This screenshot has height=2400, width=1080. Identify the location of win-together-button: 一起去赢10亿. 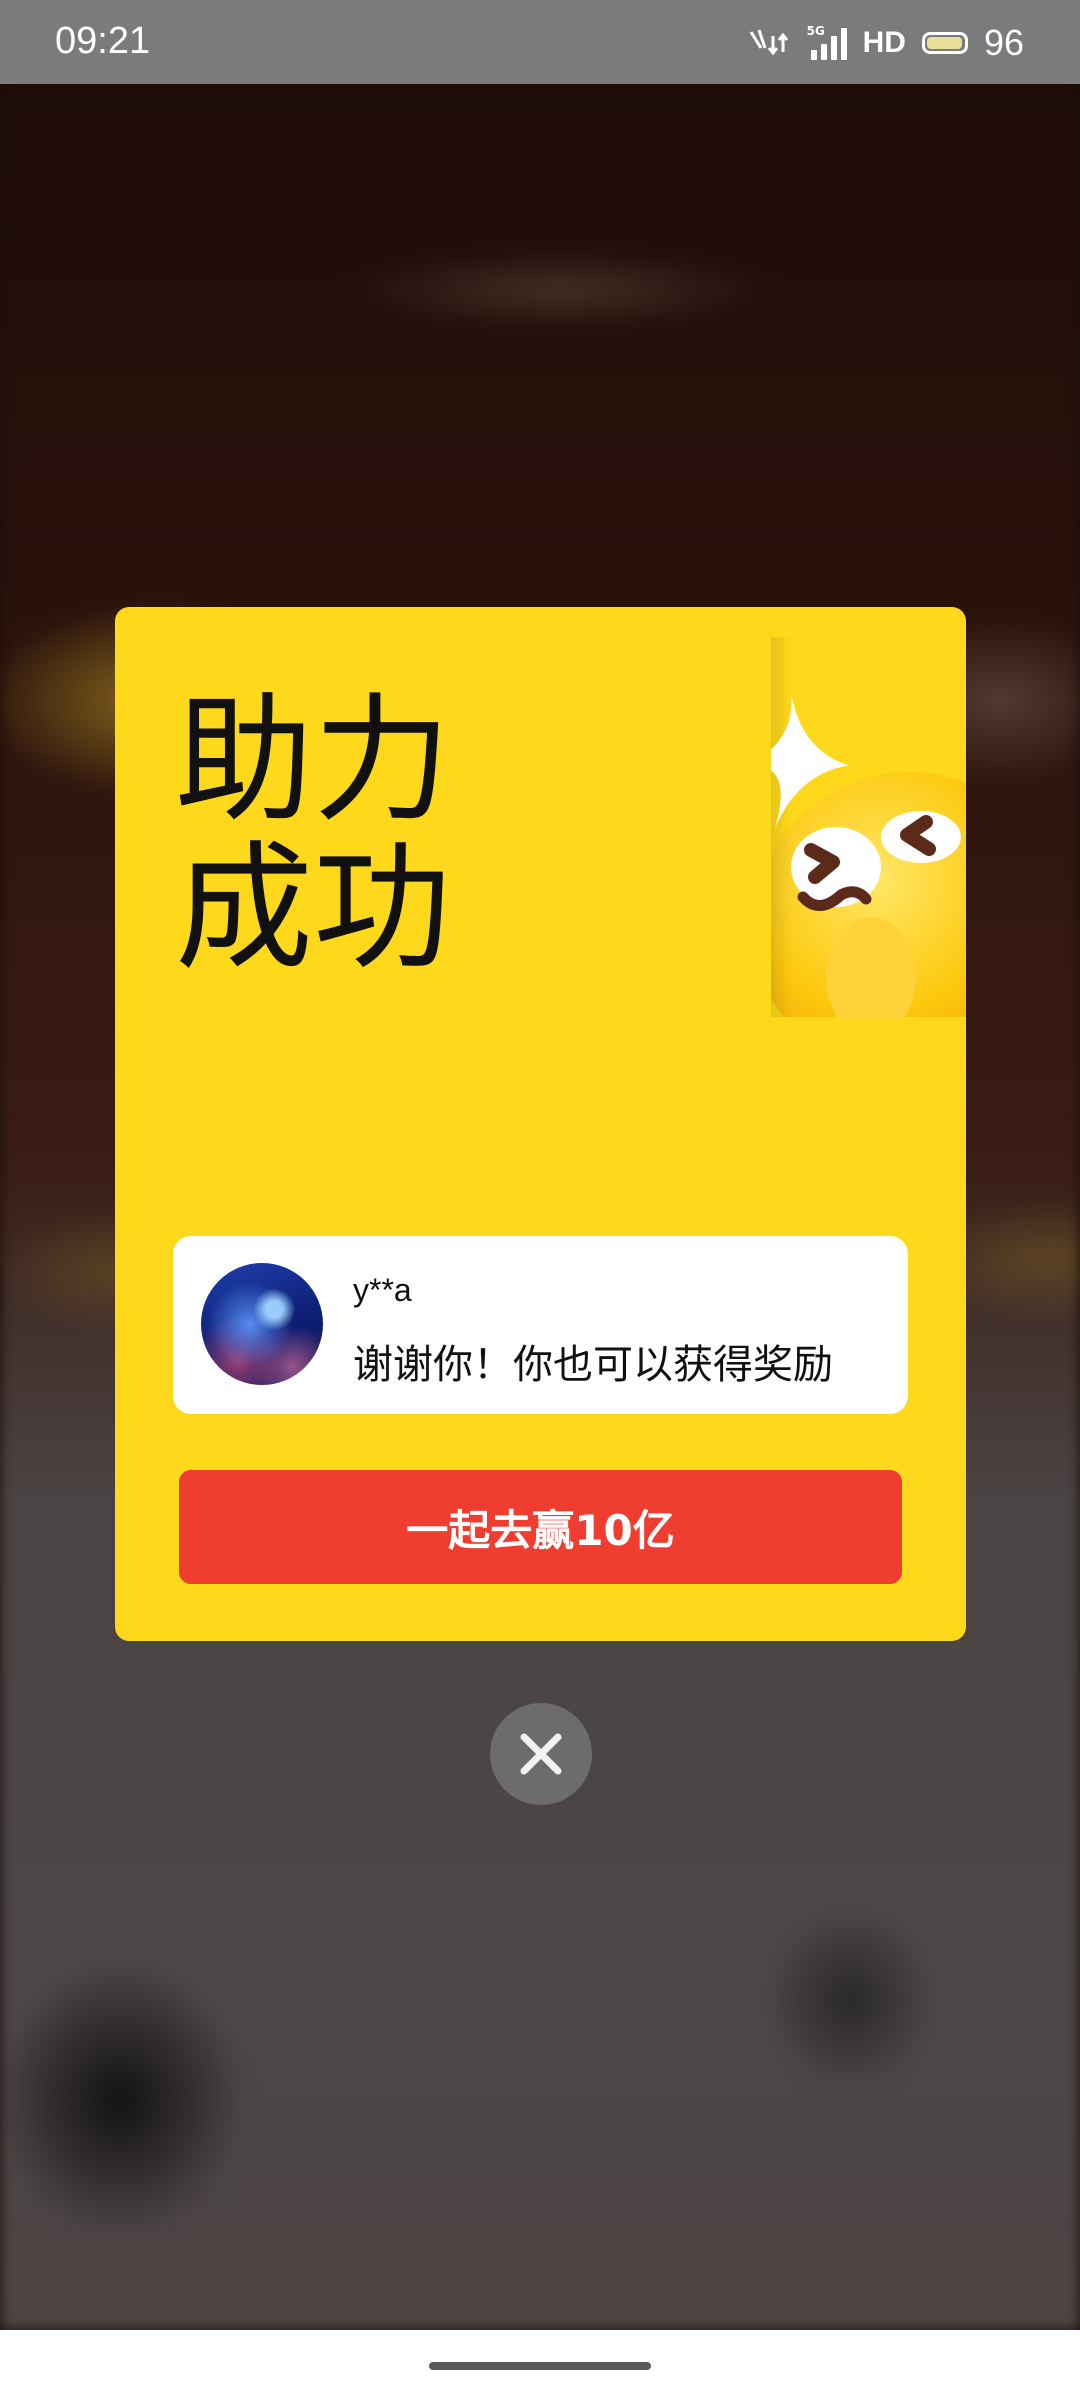
(540, 1527).